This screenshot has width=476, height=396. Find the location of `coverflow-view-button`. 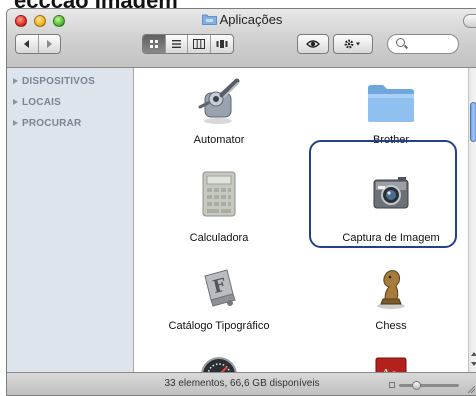

coverflow-view-button is located at coordinates (222, 44).